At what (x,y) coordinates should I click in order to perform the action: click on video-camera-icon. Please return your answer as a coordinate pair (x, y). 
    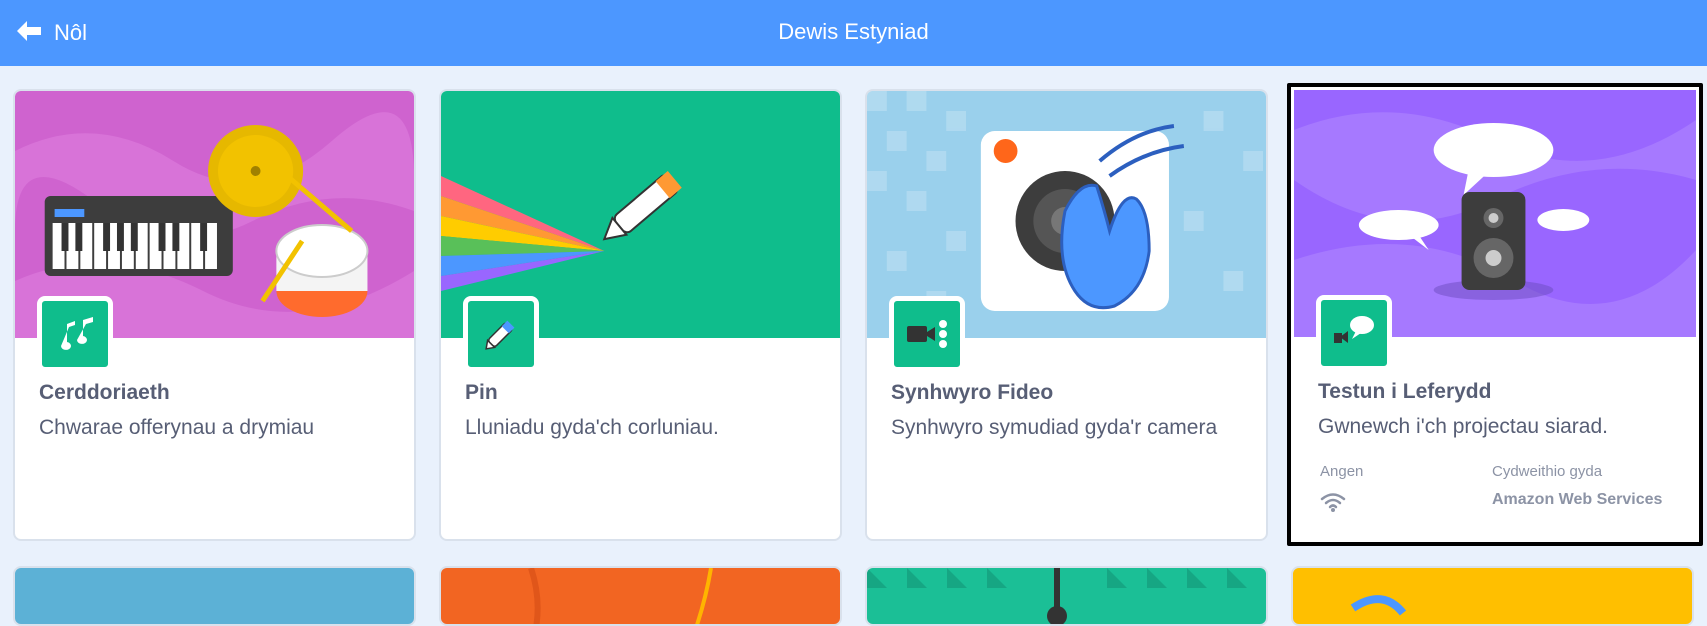
    Looking at the image, I should click on (927, 334).